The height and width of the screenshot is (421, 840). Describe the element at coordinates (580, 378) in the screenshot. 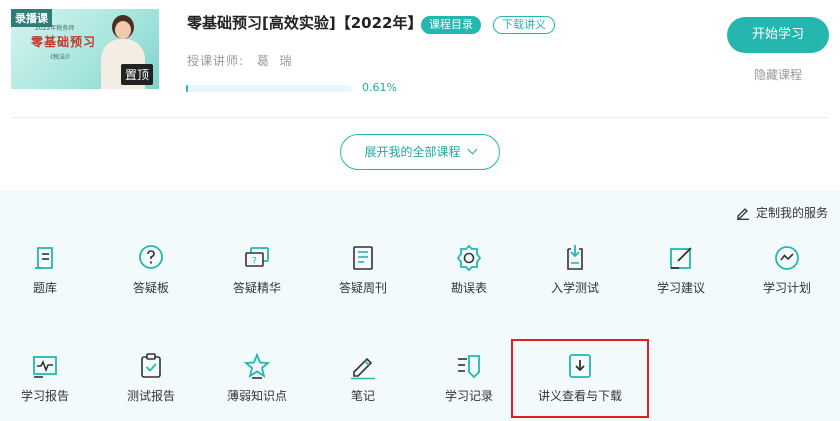

I see `highlight-box` at that location.